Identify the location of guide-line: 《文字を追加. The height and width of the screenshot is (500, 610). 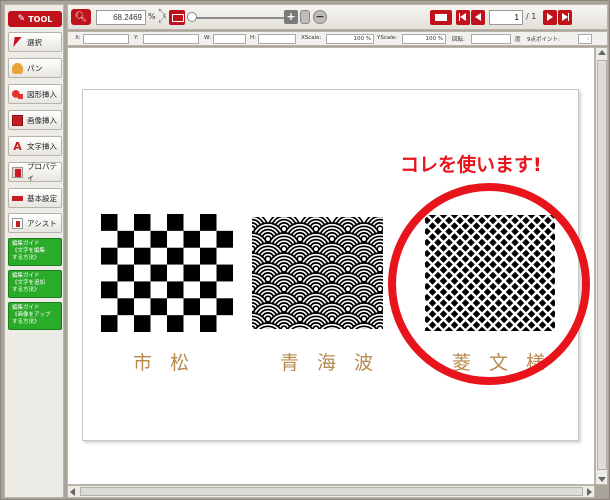
(29, 283).